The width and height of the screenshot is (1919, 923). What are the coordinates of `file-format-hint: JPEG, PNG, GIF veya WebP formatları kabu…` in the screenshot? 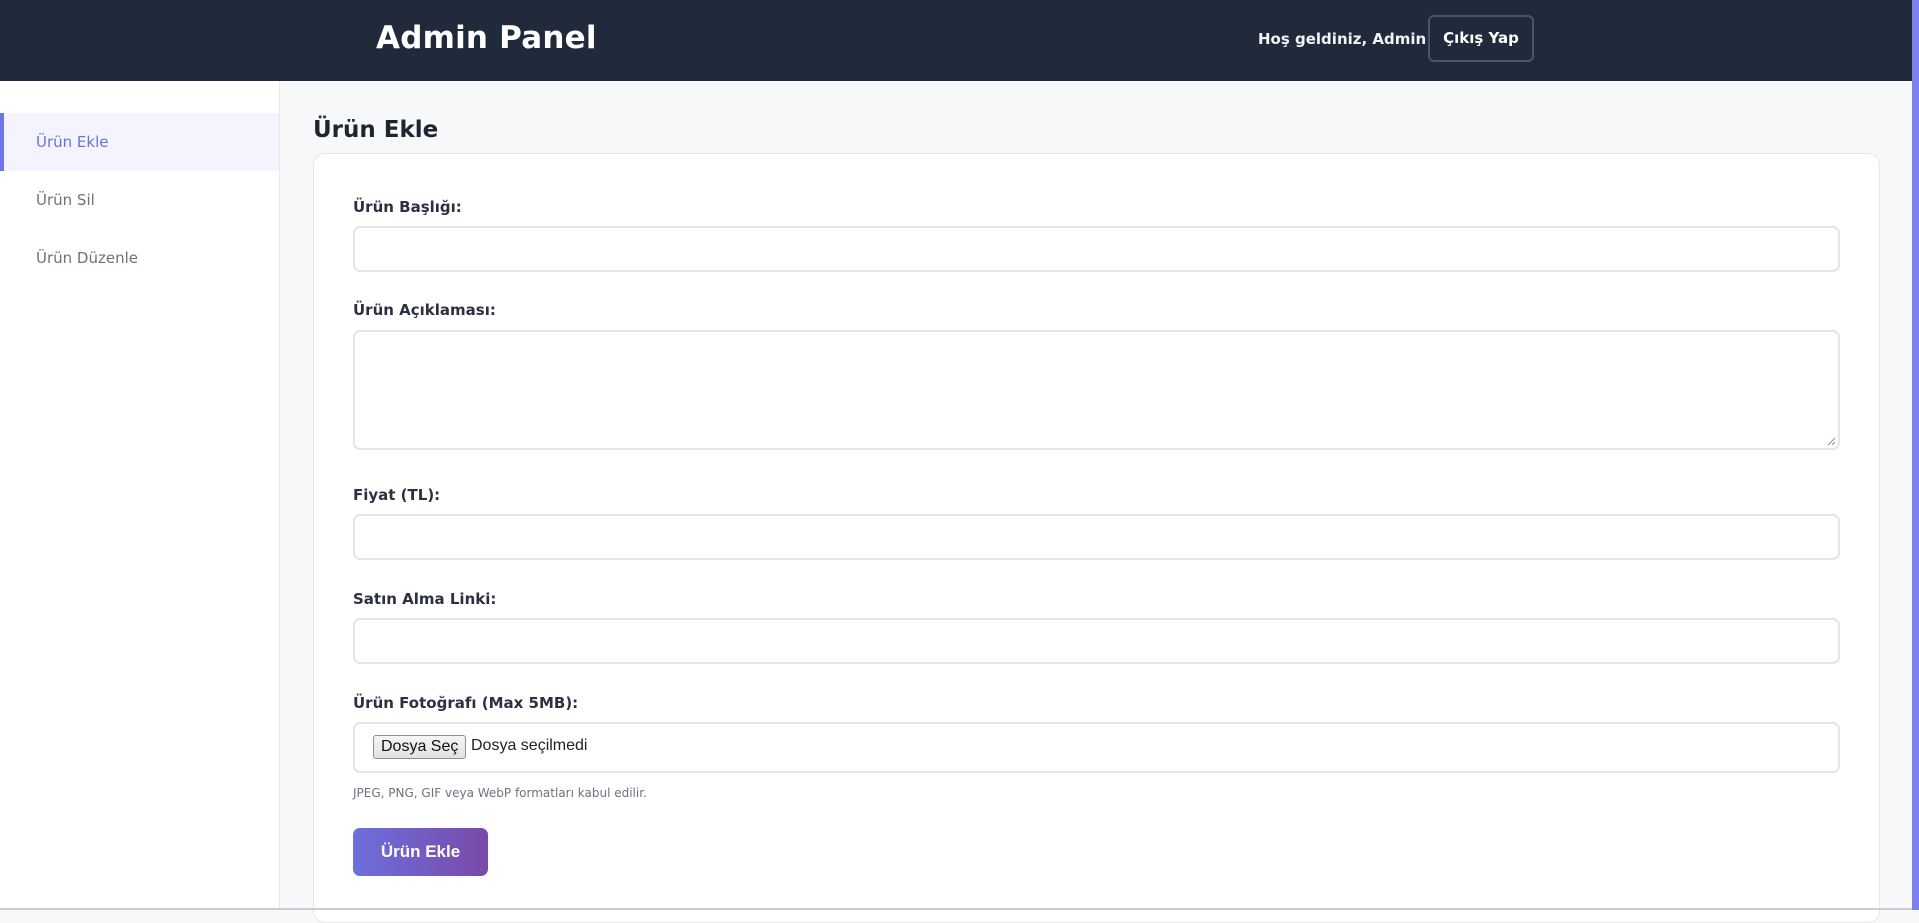 It's located at (500, 793).